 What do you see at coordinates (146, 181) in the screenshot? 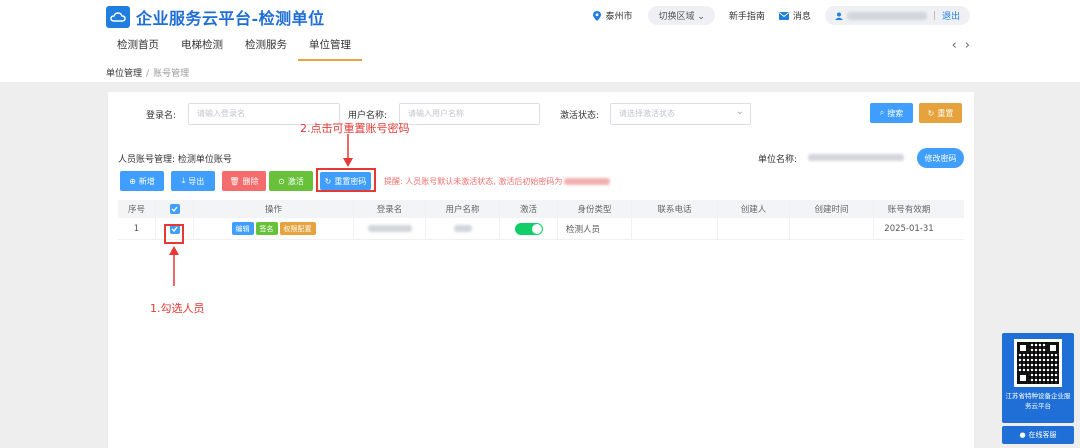
I see `add-label: 新增` at bounding box center [146, 181].